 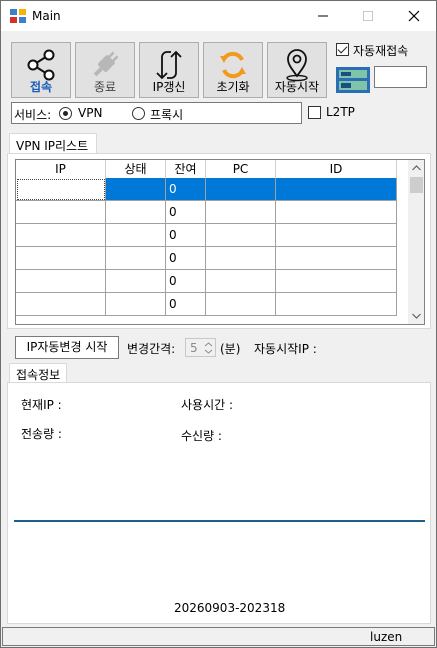 I want to click on current-ip-label: 현재IP :, so click(x=41, y=405).